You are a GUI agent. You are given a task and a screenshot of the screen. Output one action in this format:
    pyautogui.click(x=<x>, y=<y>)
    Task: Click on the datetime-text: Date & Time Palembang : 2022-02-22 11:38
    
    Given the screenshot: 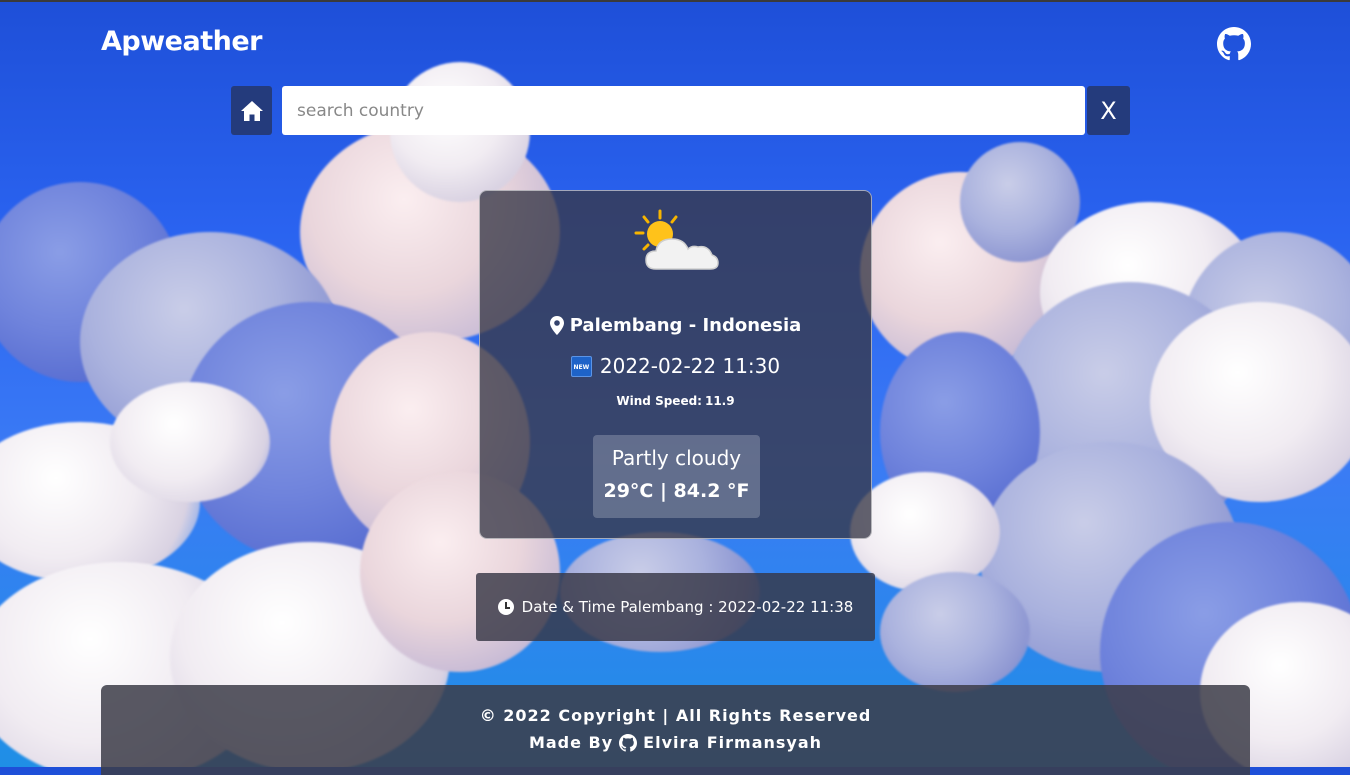 What is the action you would take?
    pyautogui.click(x=687, y=607)
    